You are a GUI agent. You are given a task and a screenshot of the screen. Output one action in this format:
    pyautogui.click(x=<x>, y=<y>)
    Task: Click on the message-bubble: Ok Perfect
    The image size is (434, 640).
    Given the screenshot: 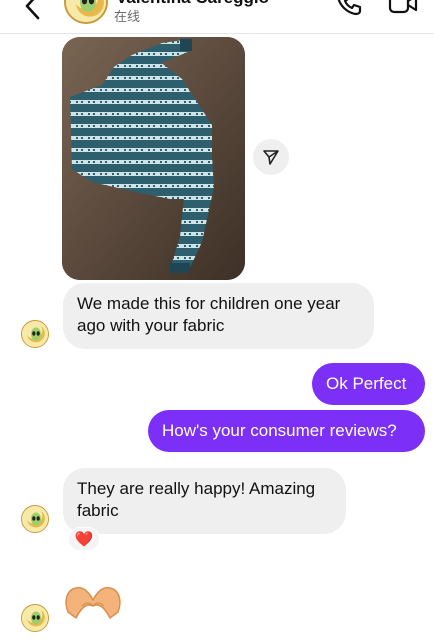 What is the action you would take?
    pyautogui.click(x=368, y=384)
    